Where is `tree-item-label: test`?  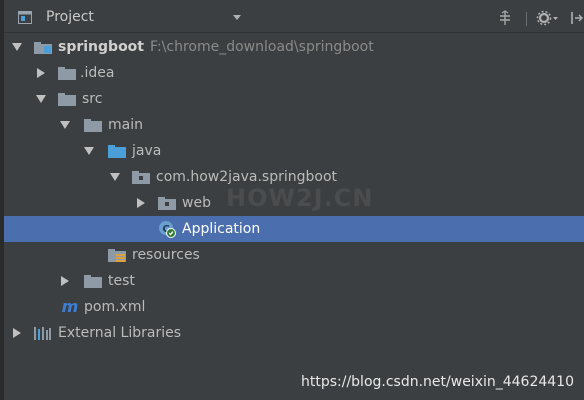
tree-item-label: test is located at coordinates (121, 281).